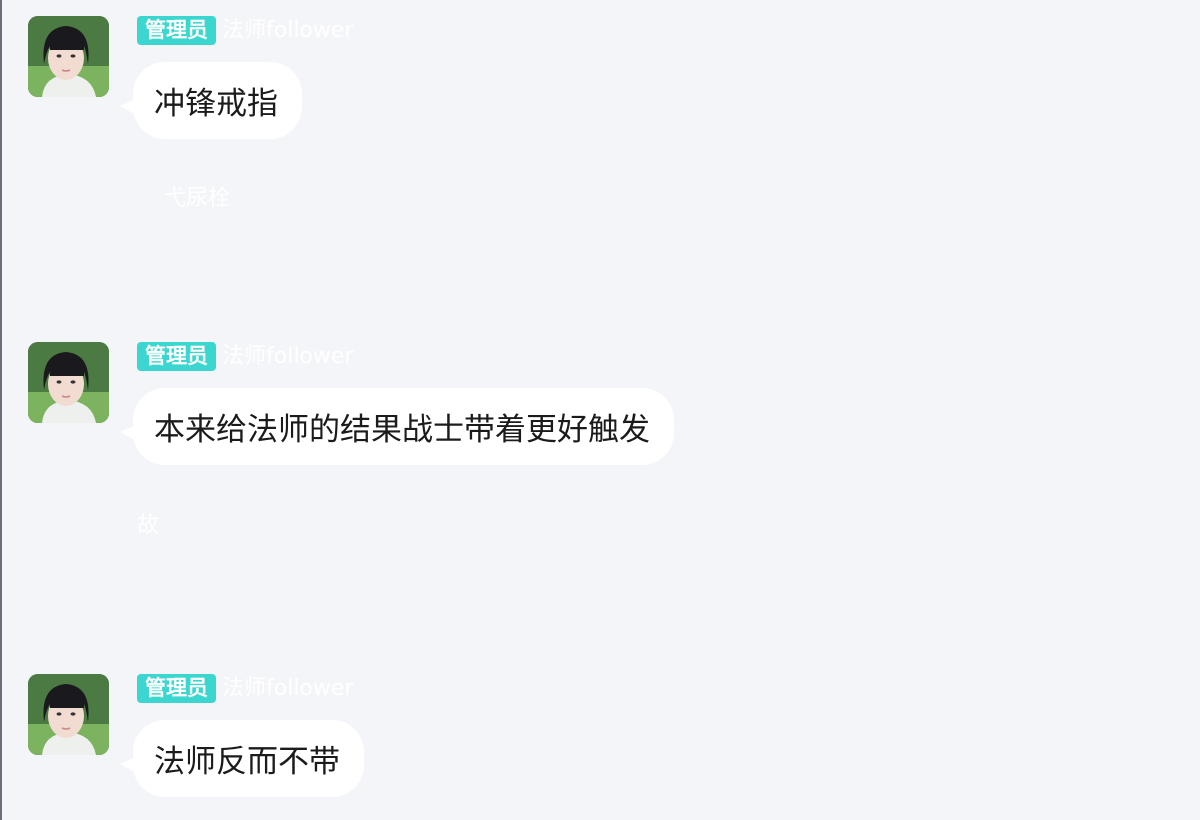 This screenshot has height=820, width=1200. I want to click on faint-overlay-text: 故, so click(148, 525).